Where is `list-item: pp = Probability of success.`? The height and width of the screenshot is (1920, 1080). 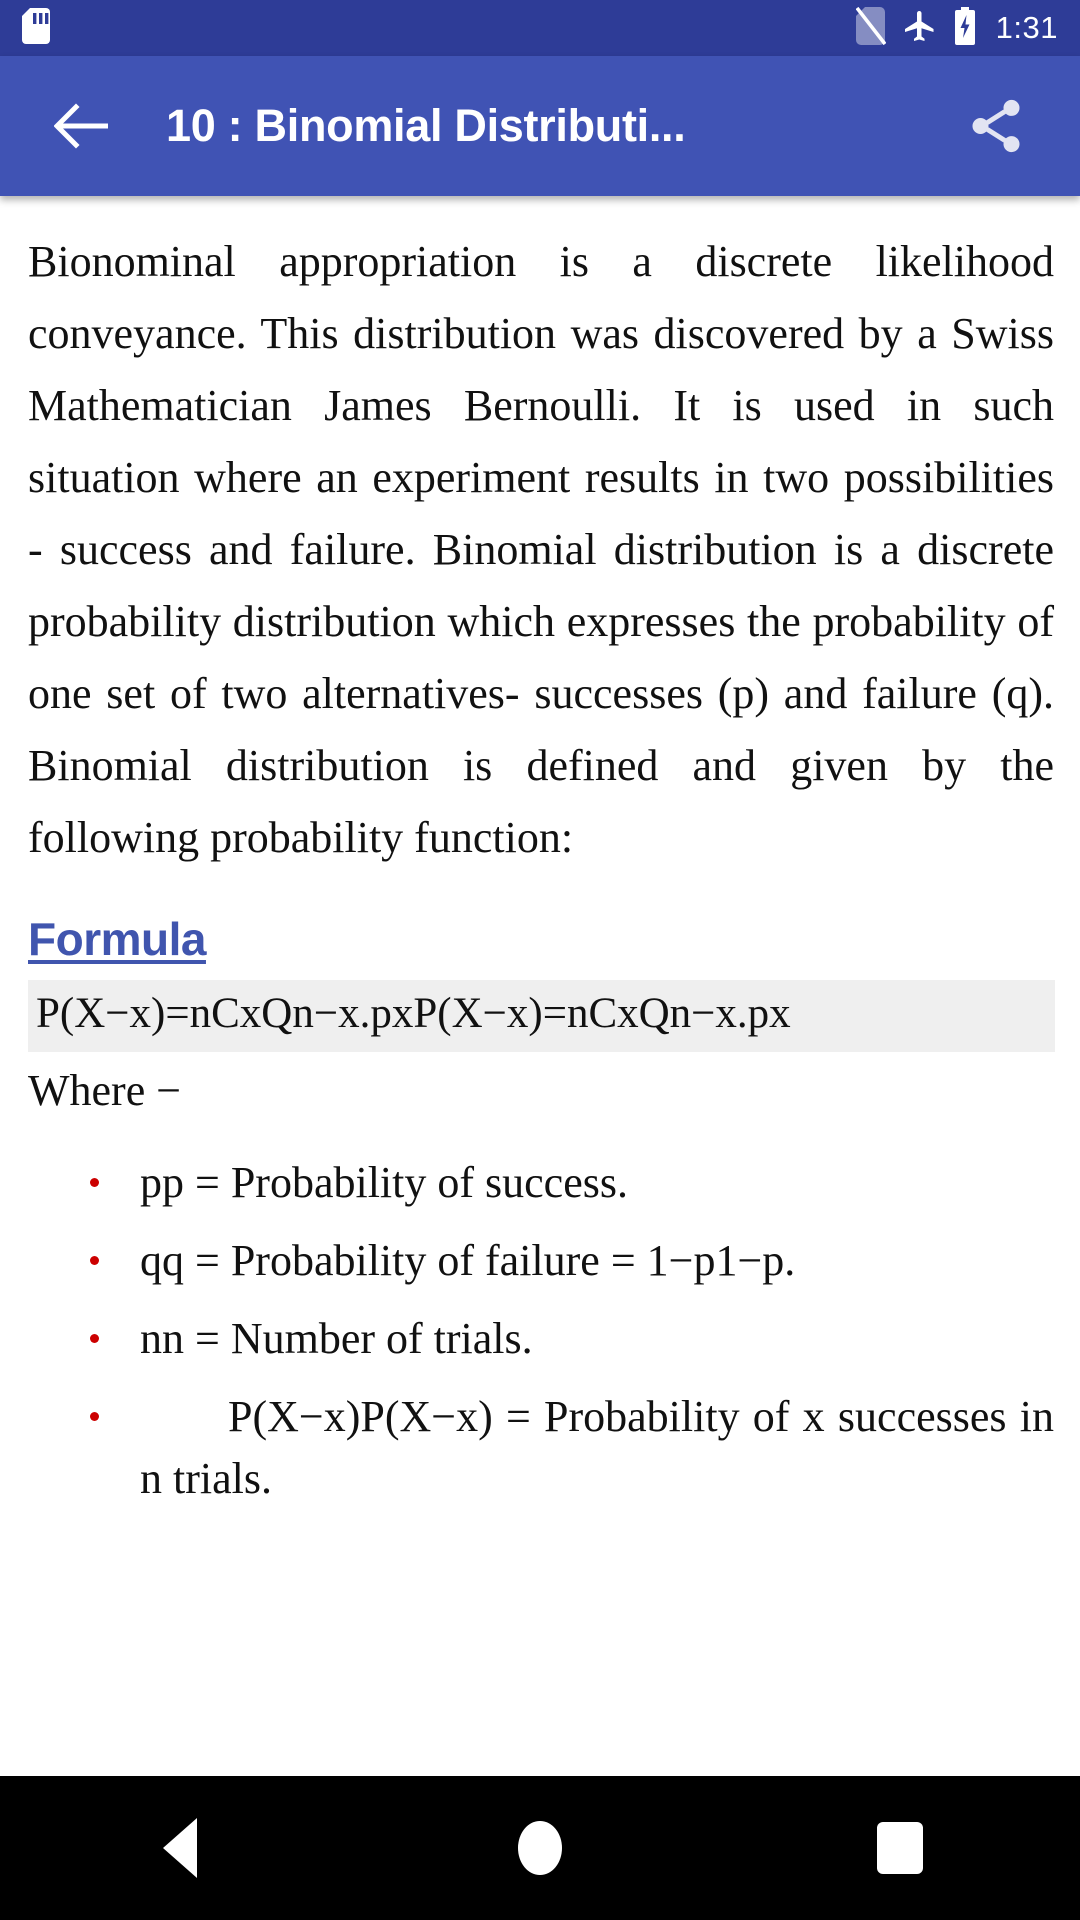 list-item: pp = Probability of success. is located at coordinates (541, 1183).